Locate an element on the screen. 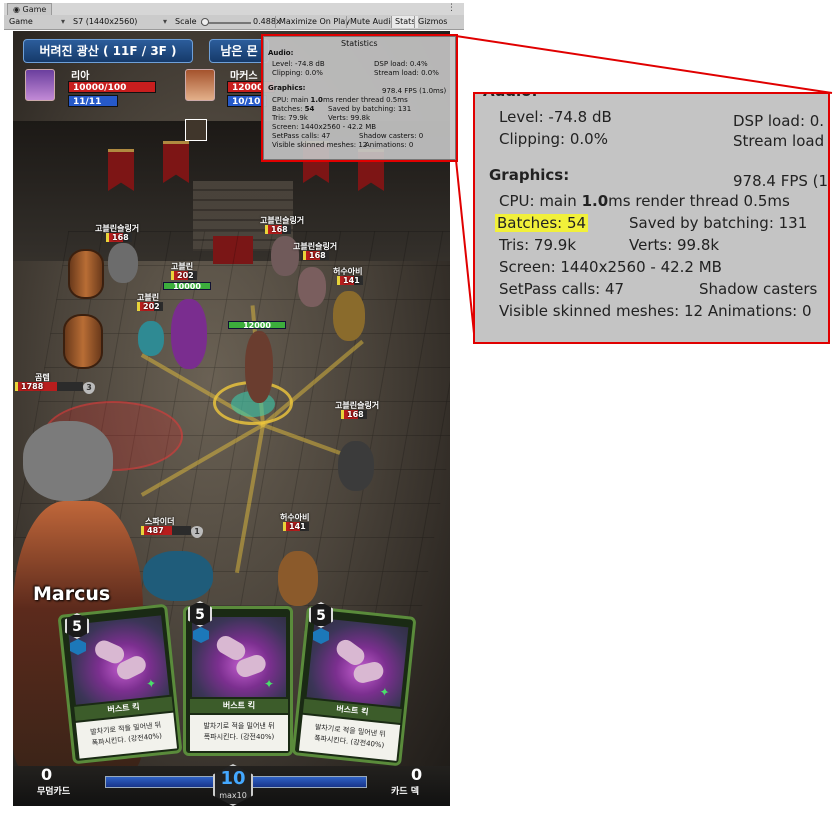  zoom-dsp-load: DSP load: 0. is located at coordinates (779, 121).